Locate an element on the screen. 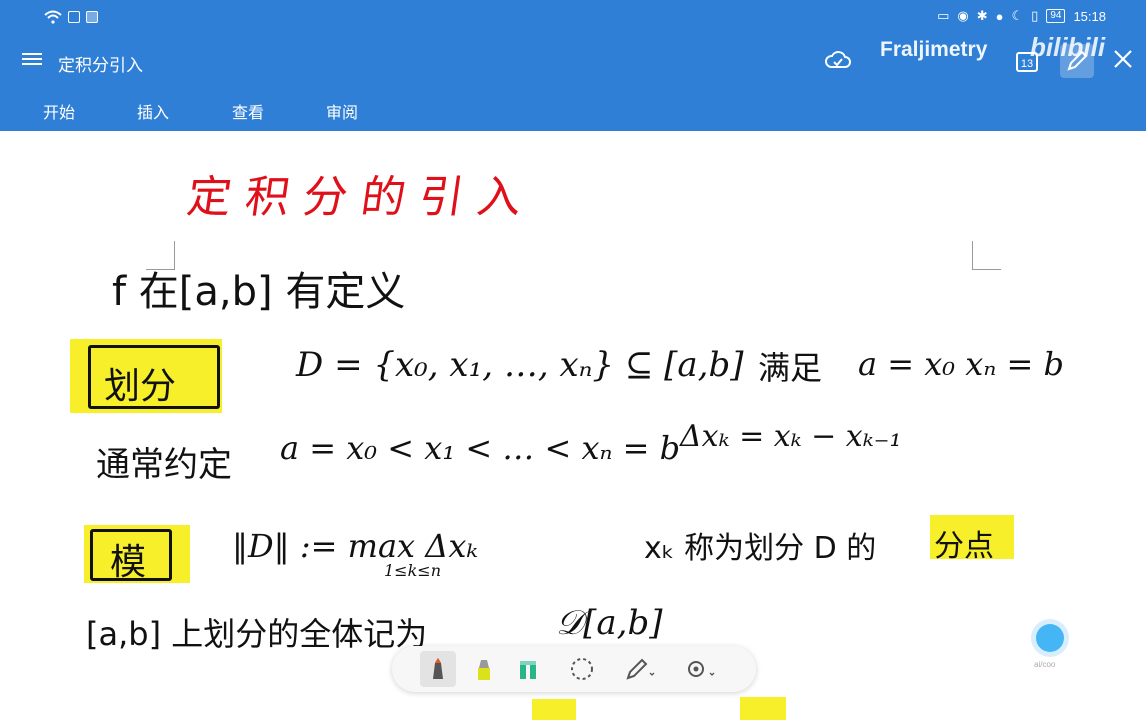 The height and width of the screenshot is (720, 1146). lasso-tool-button is located at coordinates (582, 669).